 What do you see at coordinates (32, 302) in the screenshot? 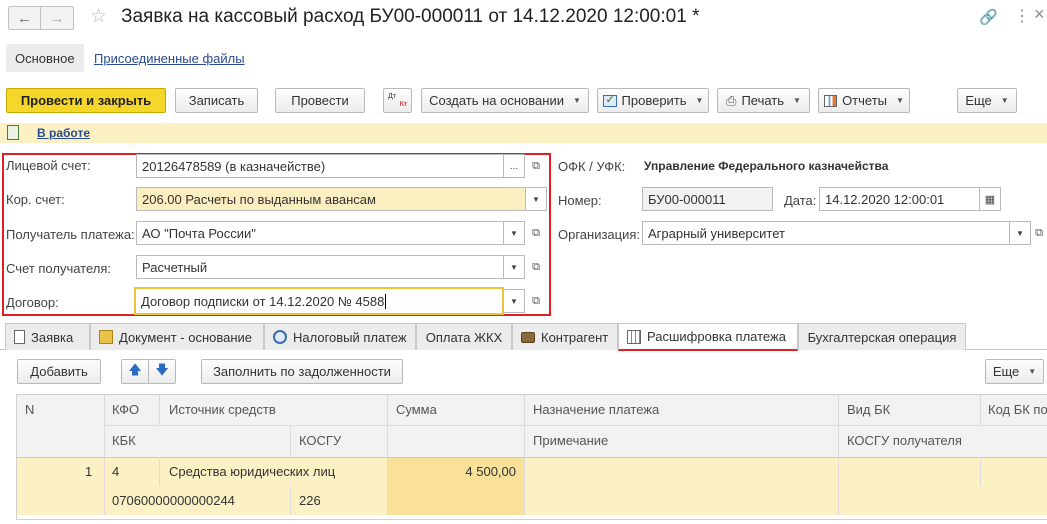
I see `contract-label: Договор:` at bounding box center [32, 302].